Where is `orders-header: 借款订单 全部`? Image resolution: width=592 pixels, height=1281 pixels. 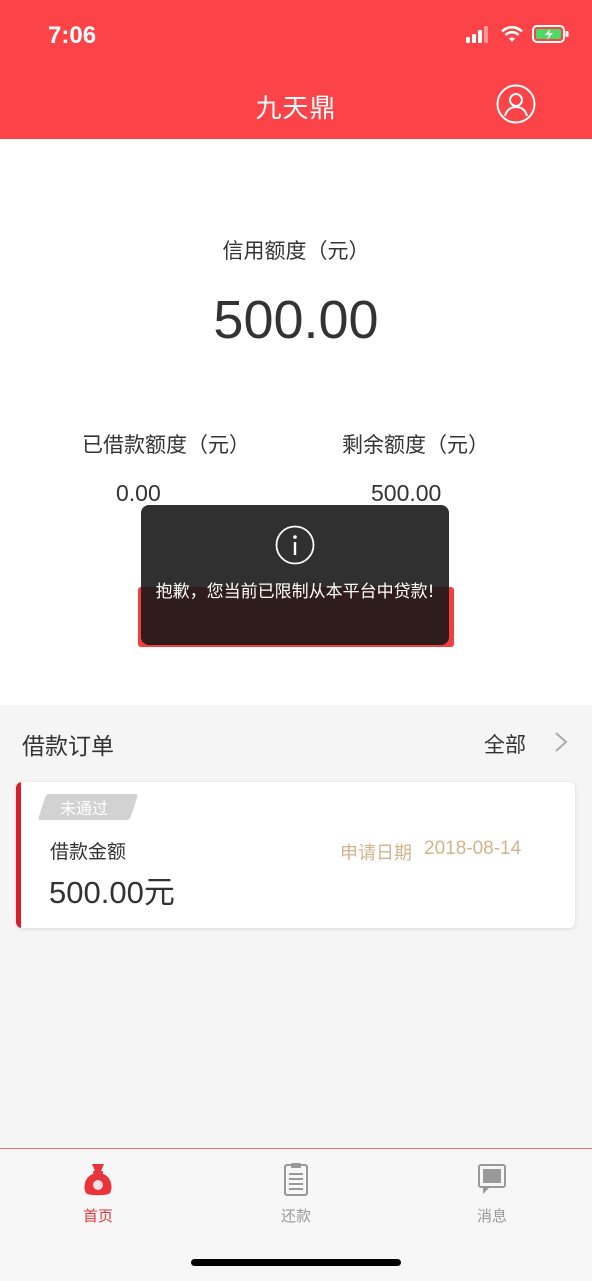 orders-header: 借款订单 全部 is located at coordinates (296, 741).